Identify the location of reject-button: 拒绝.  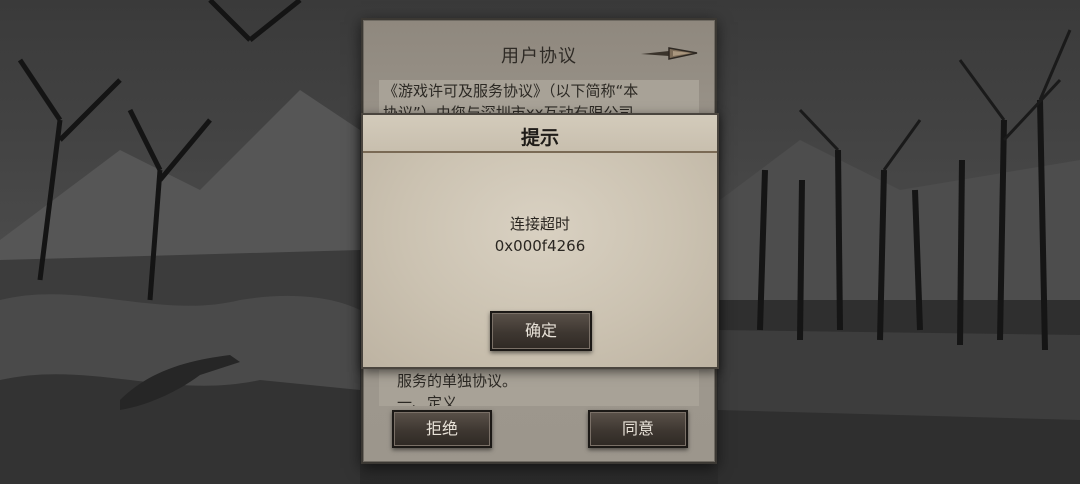
(442, 429).